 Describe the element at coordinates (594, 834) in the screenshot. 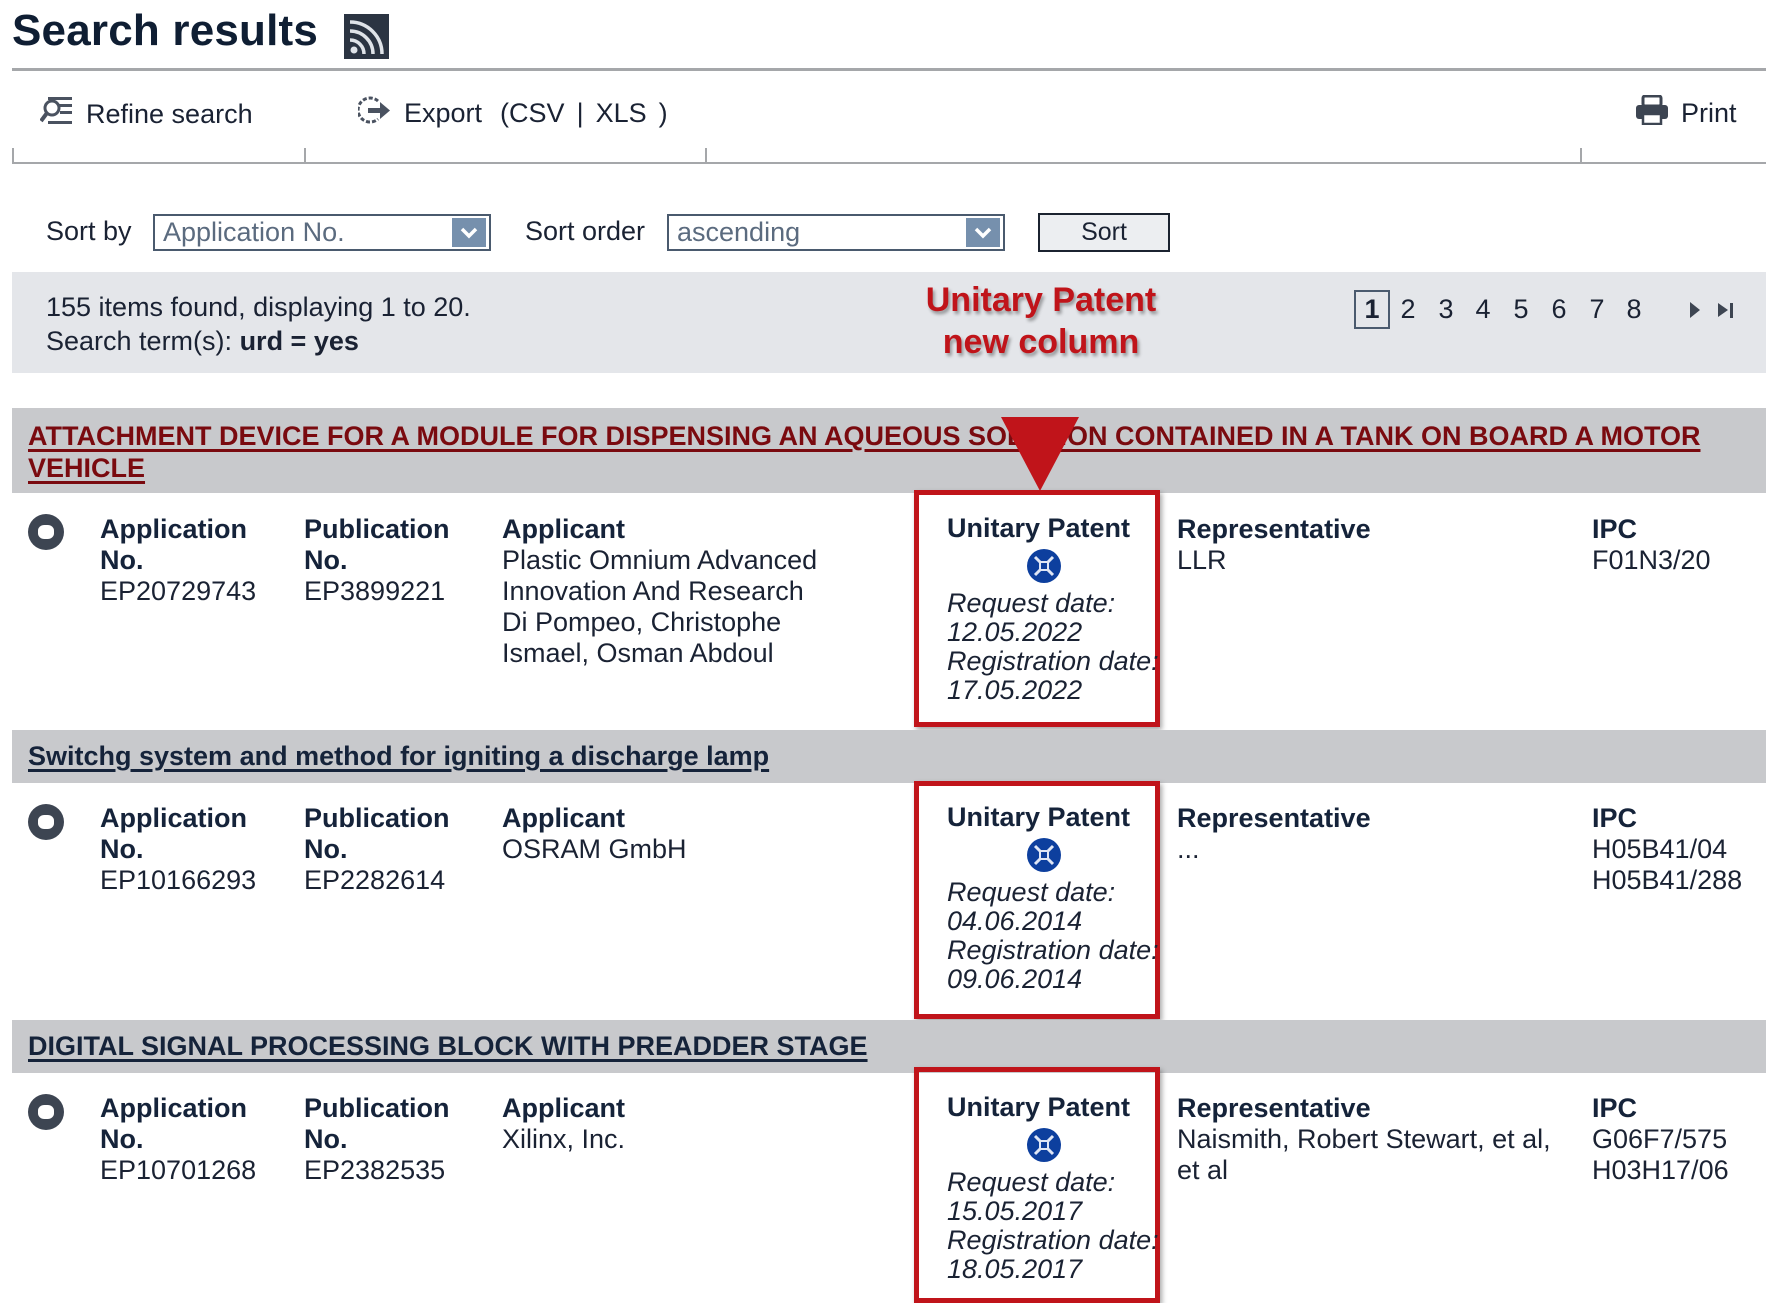

I see `applicant-column: Applicant OSRAM GmbH` at that location.